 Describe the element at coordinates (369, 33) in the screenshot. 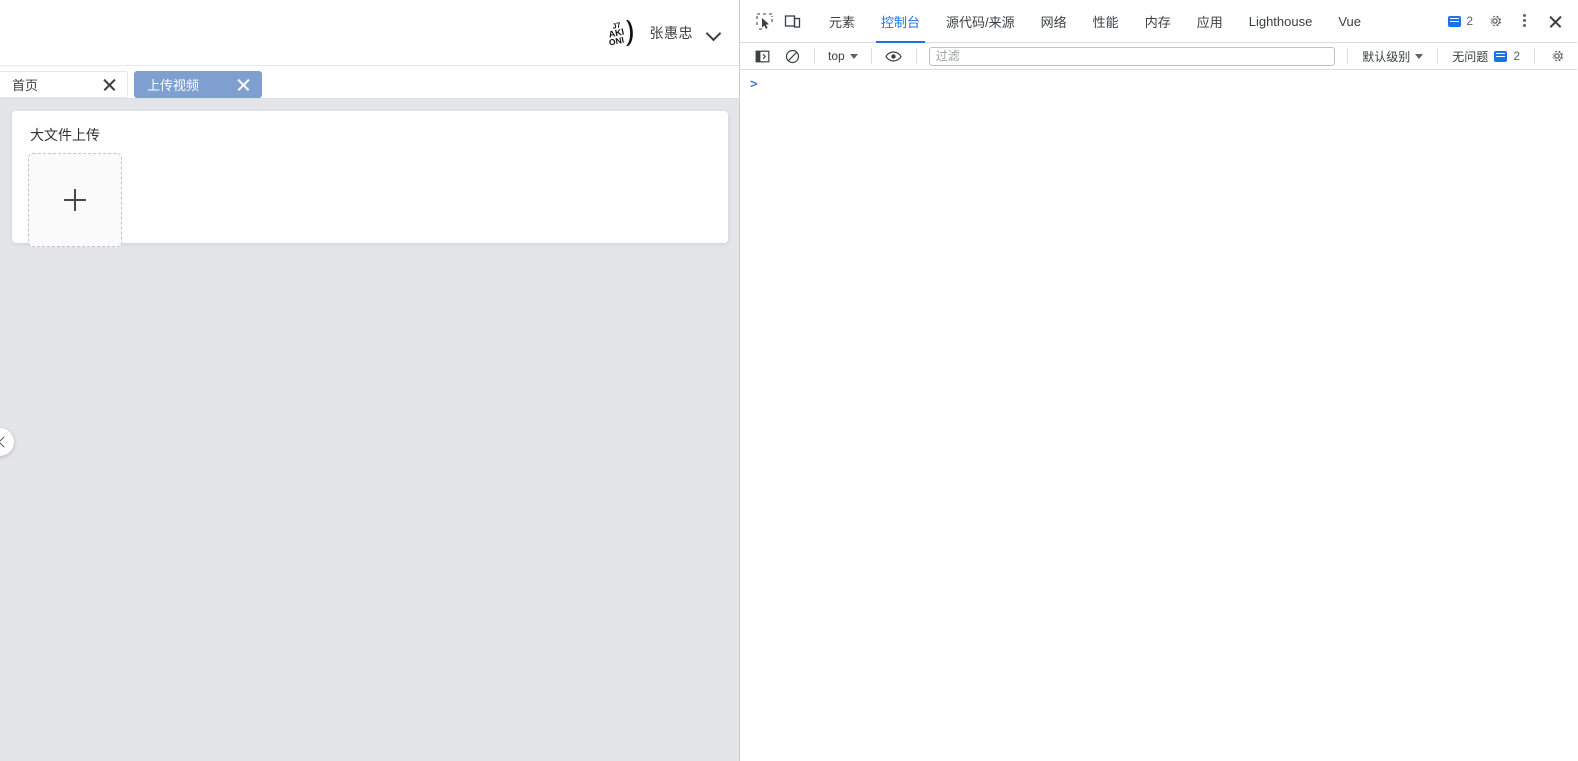

I see `app-header: J7 AKI ONI 张惠忠` at that location.